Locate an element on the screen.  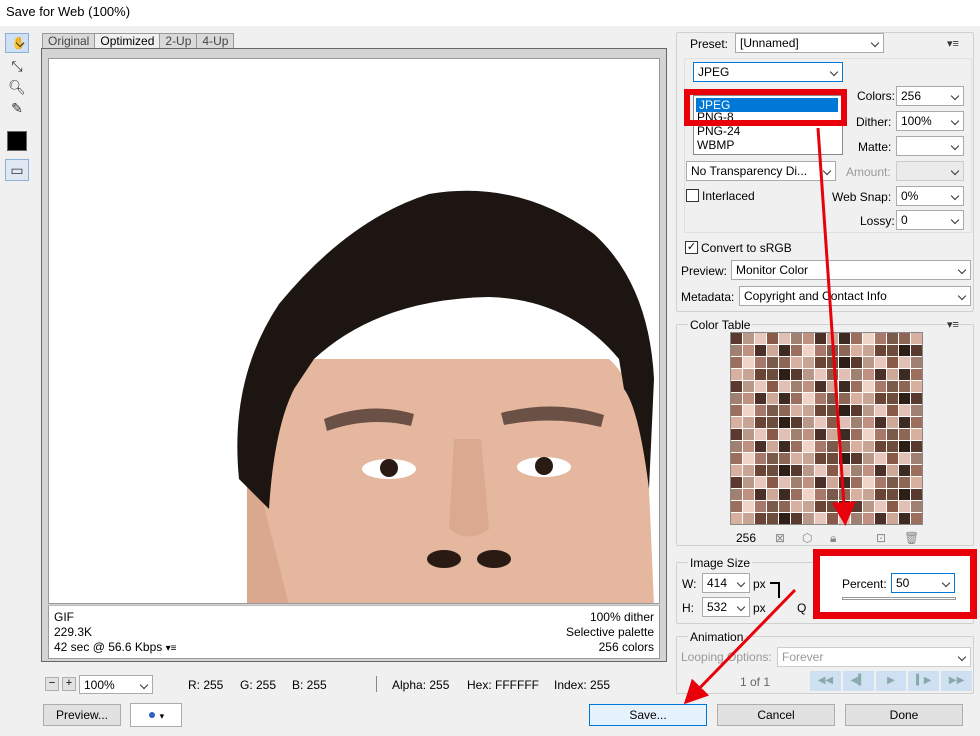
tab-original: Original is located at coordinates (69, 41).